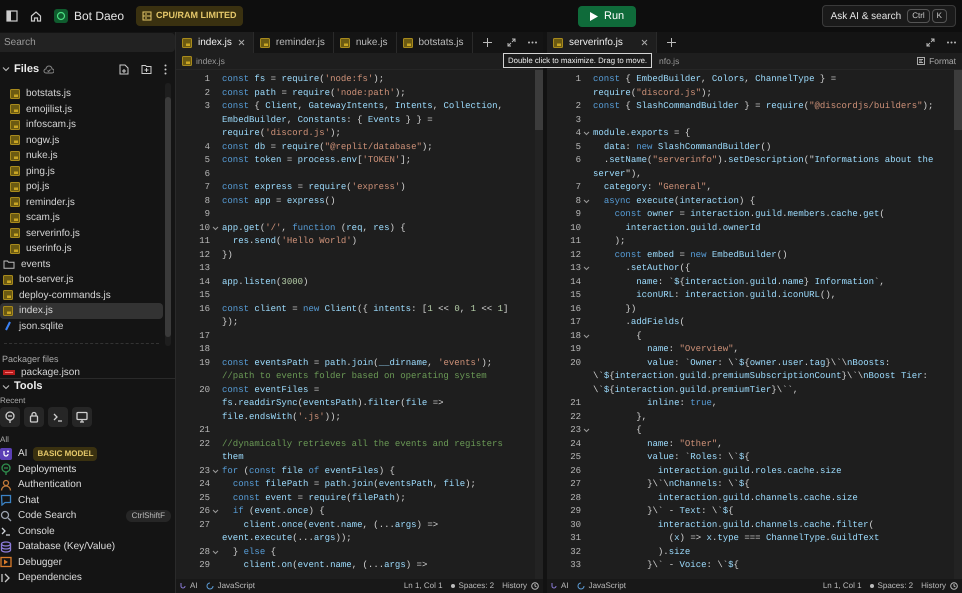 This screenshot has width=962, height=593. What do you see at coordinates (308, 471) in the screenshot?
I see `code-line: for (const file of eventFiles) {` at bounding box center [308, 471].